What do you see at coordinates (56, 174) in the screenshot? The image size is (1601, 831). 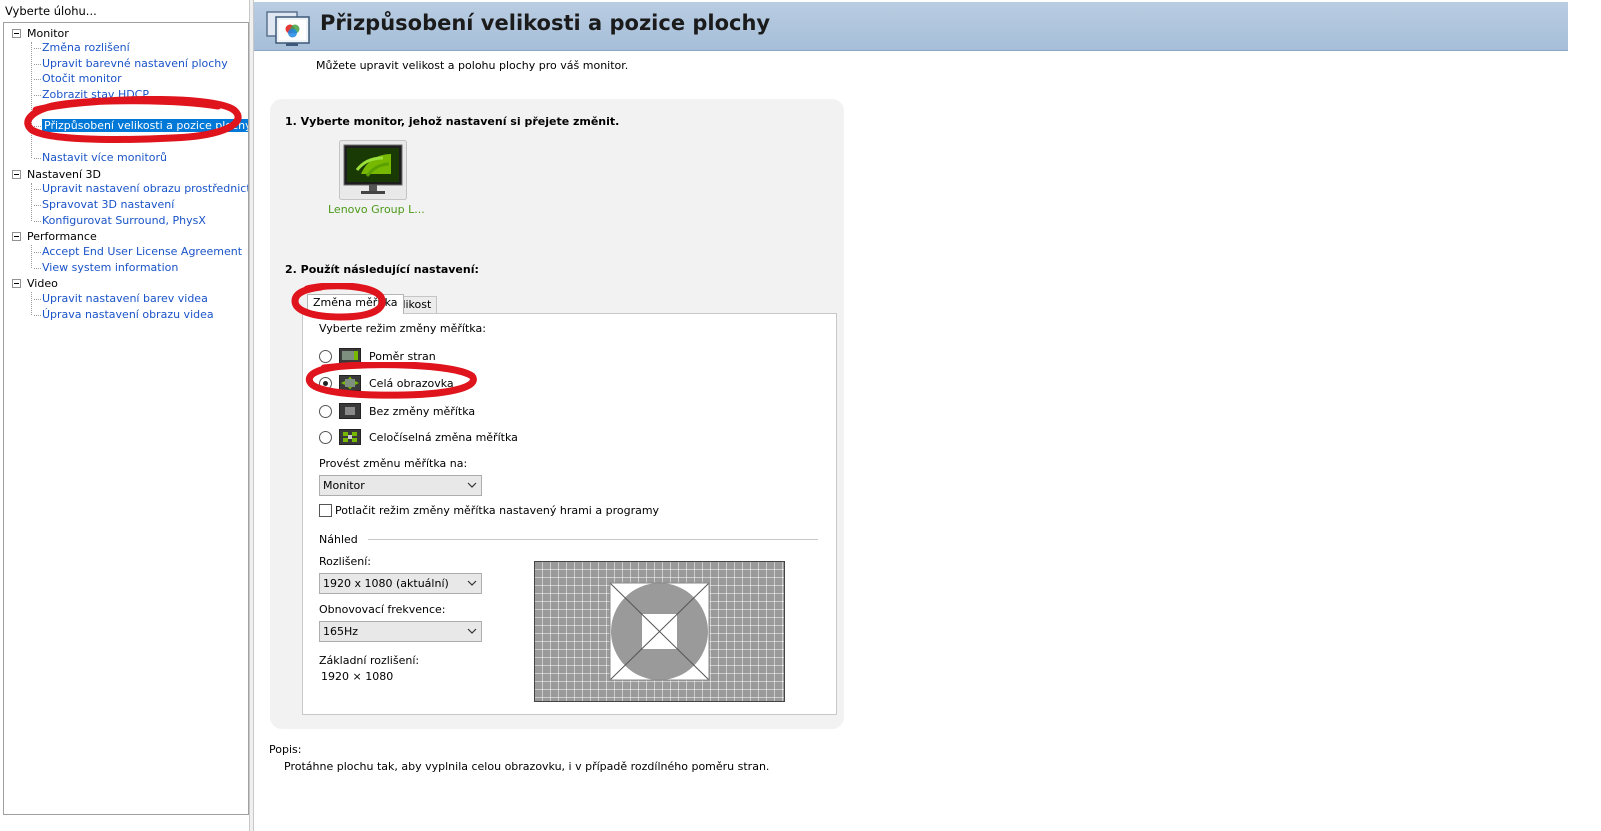 I see `tree-group-3d-settings: Nastavení 3D` at bounding box center [56, 174].